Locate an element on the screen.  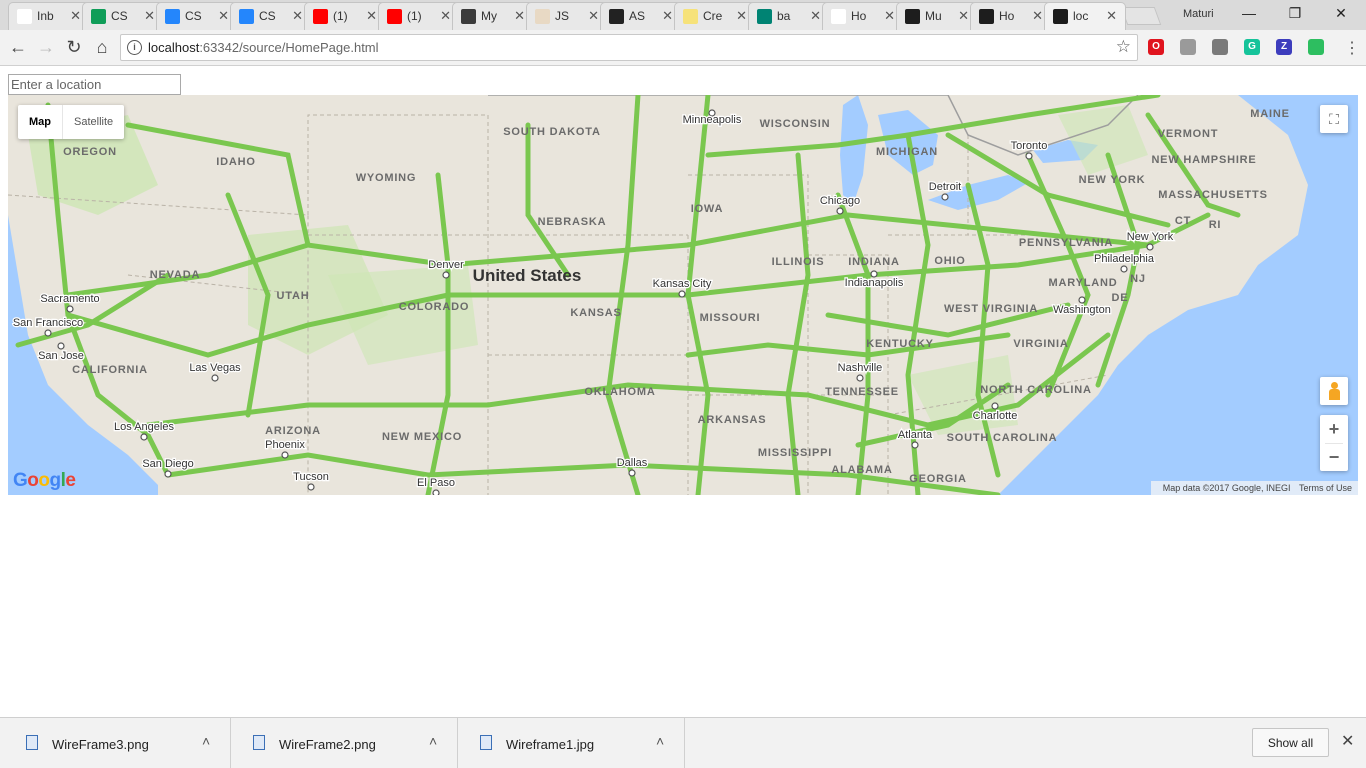
opera-icon: O is located at coordinates (1156, 47).